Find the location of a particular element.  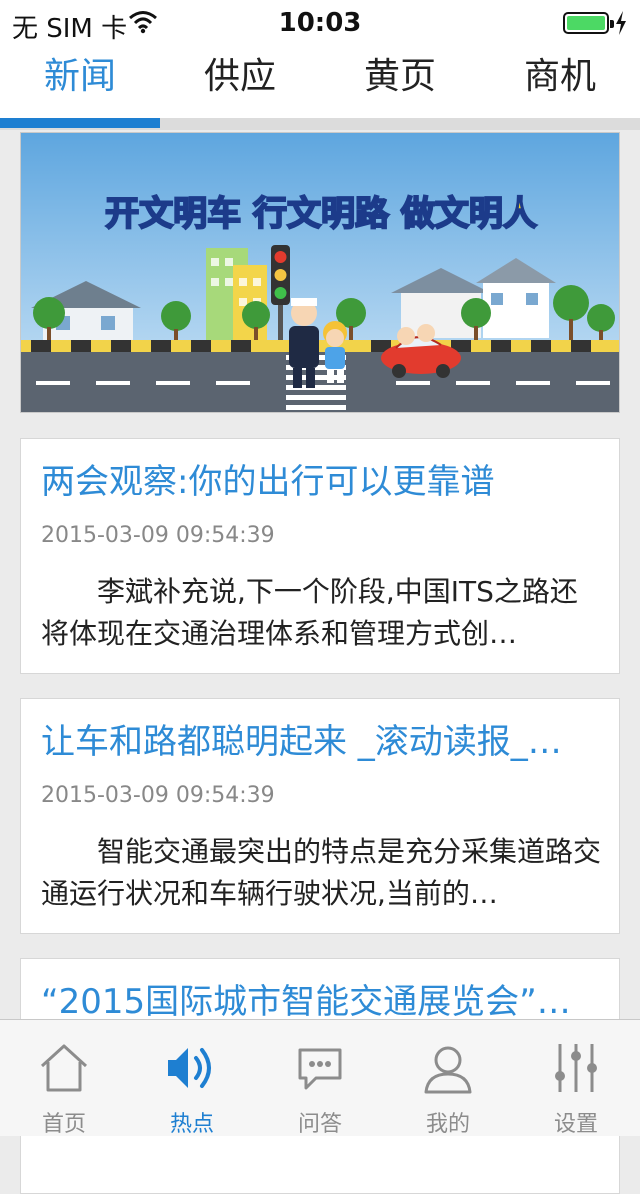

nav-label: 问答 is located at coordinates (319, 1124).